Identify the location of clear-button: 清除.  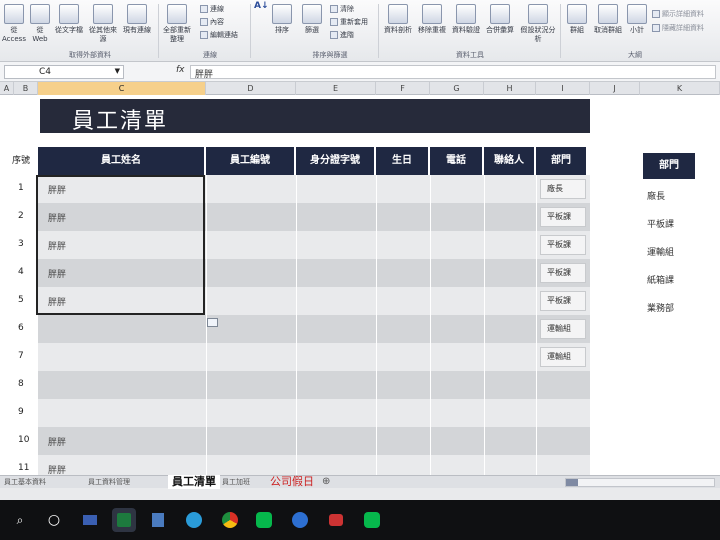
(342, 9).